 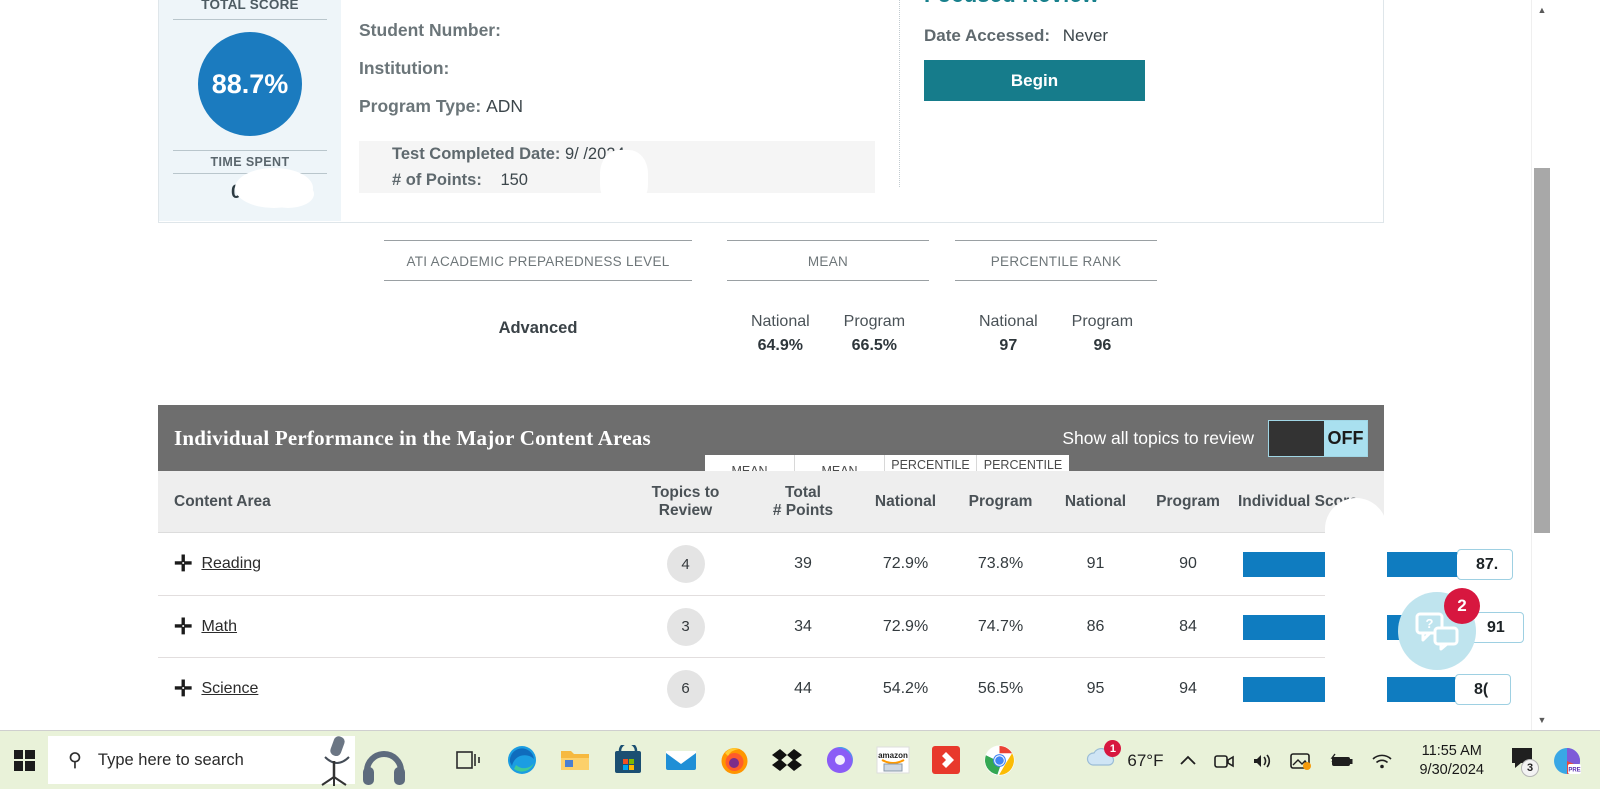 I want to click on topics-count-pill: 3, so click(x=685, y=626).